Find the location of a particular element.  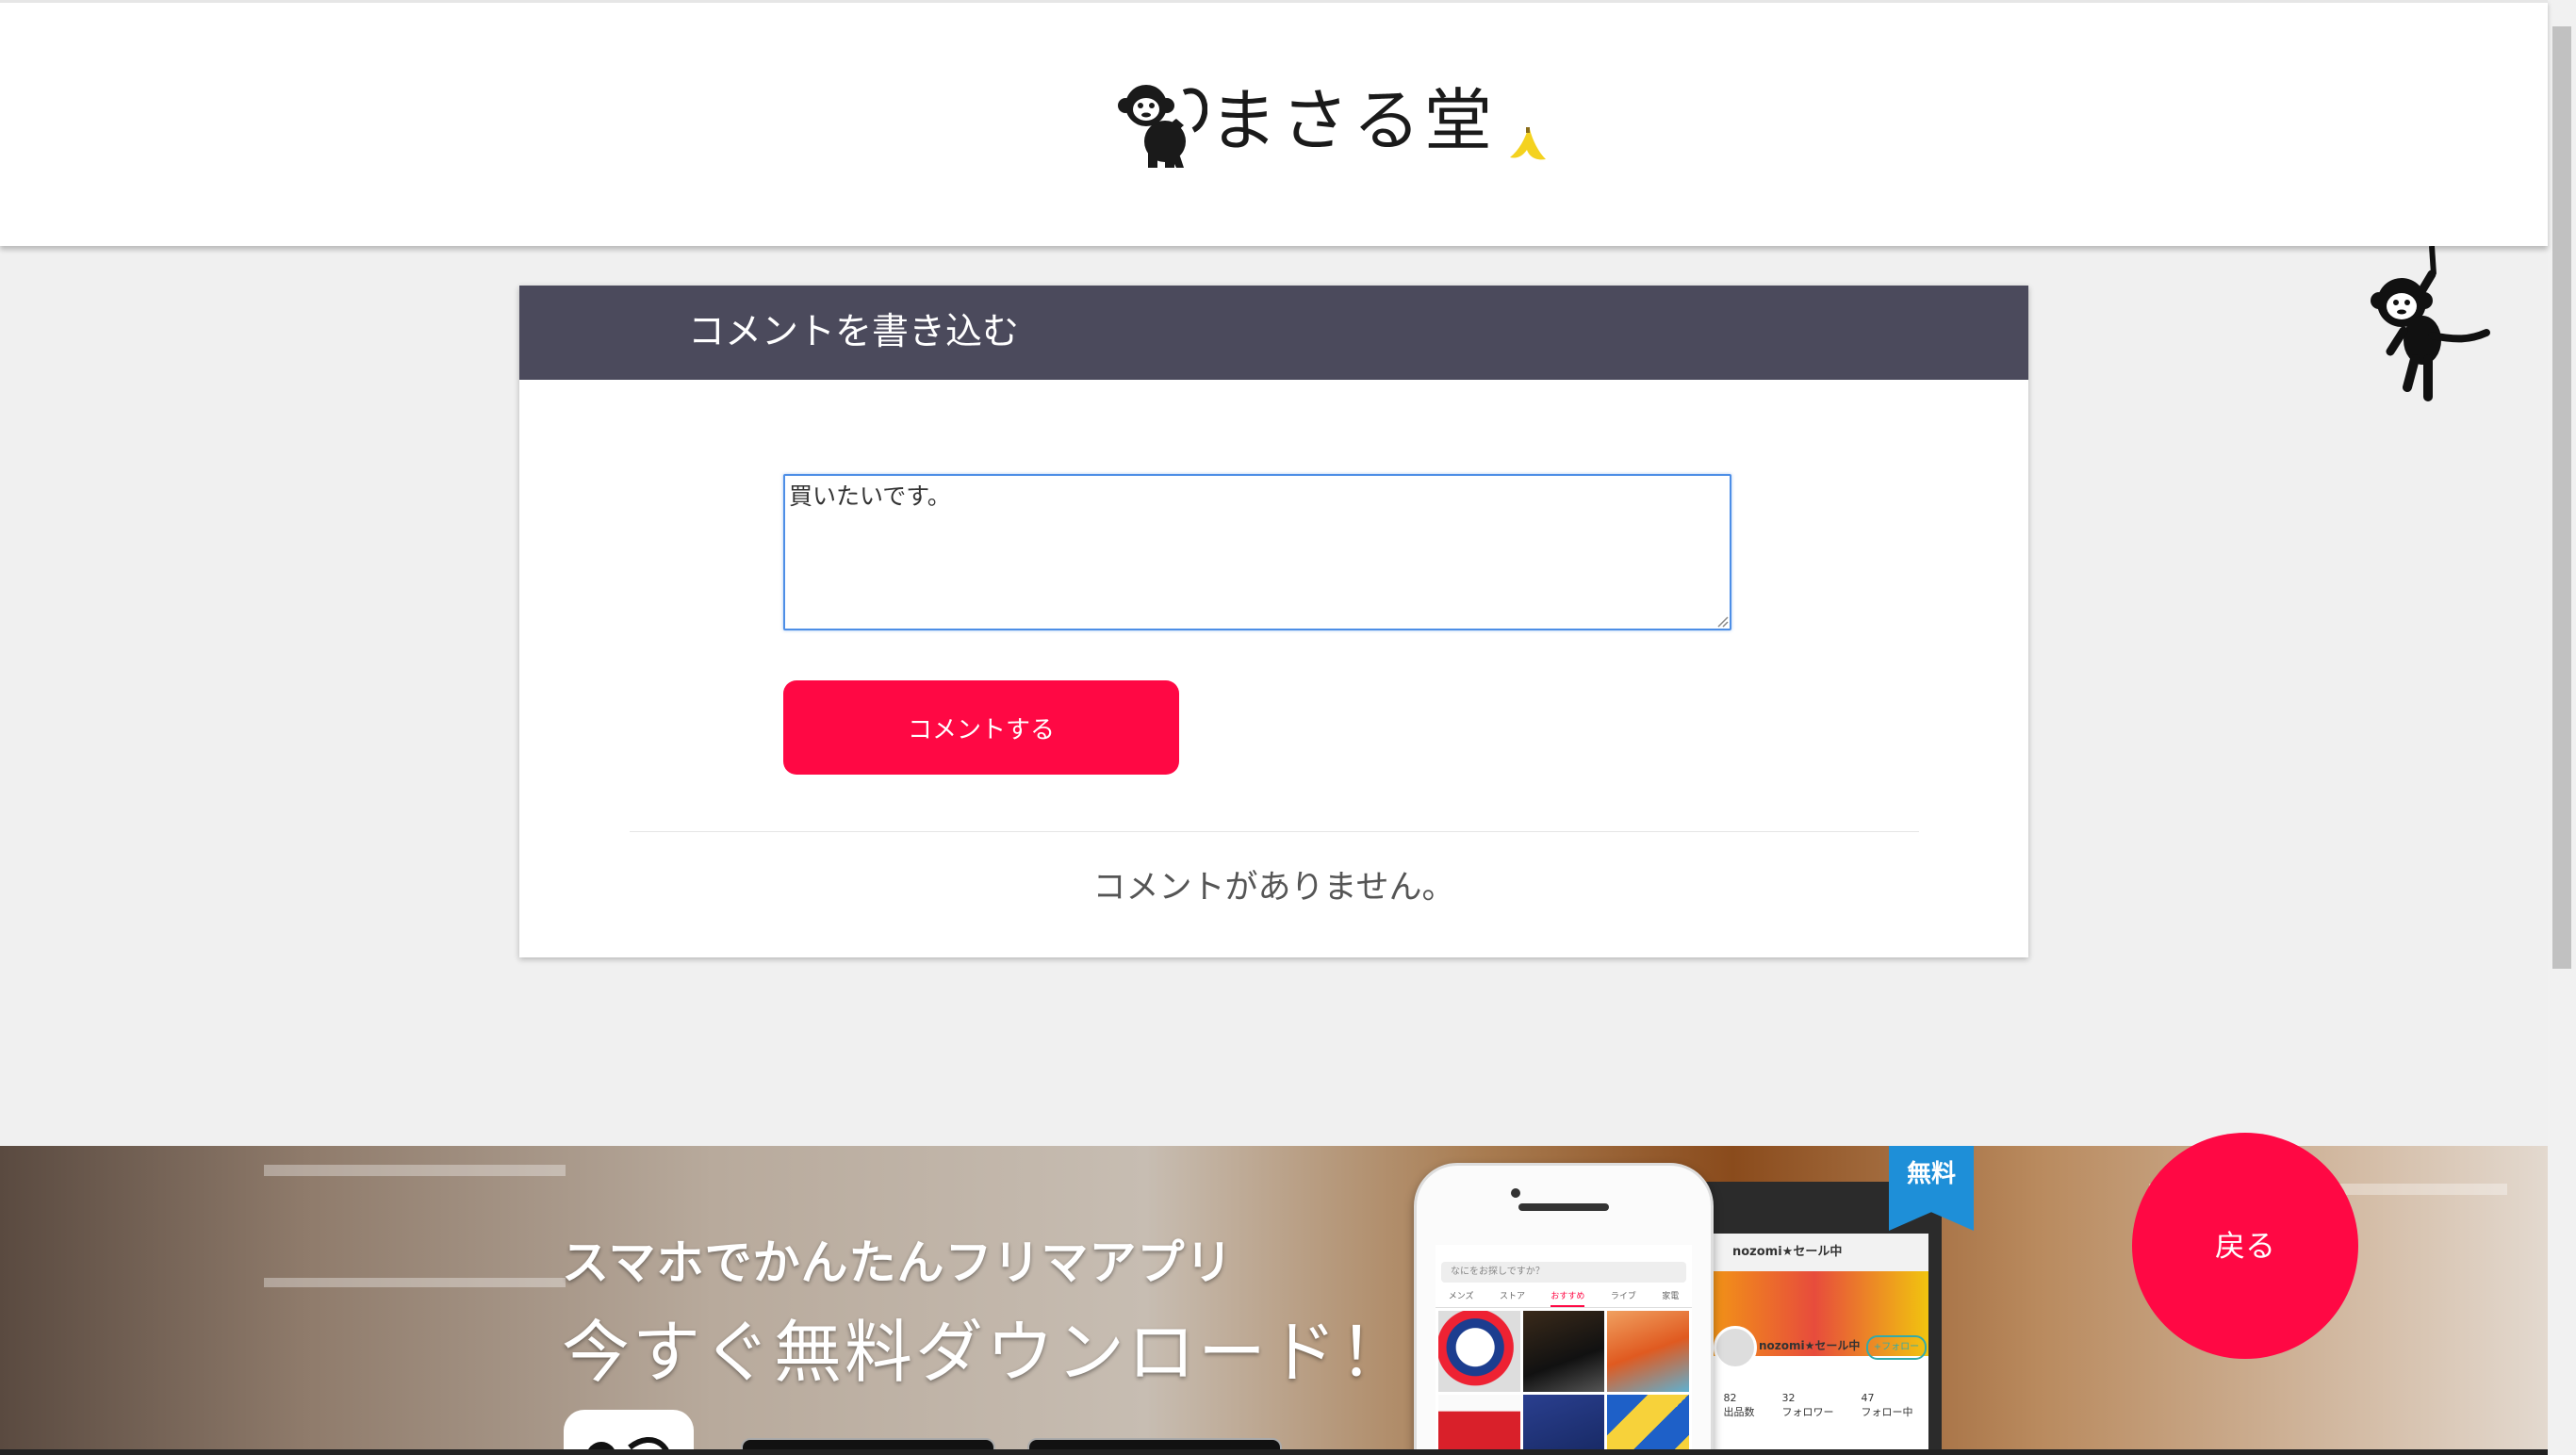

avatar is located at coordinates (1735, 1347).